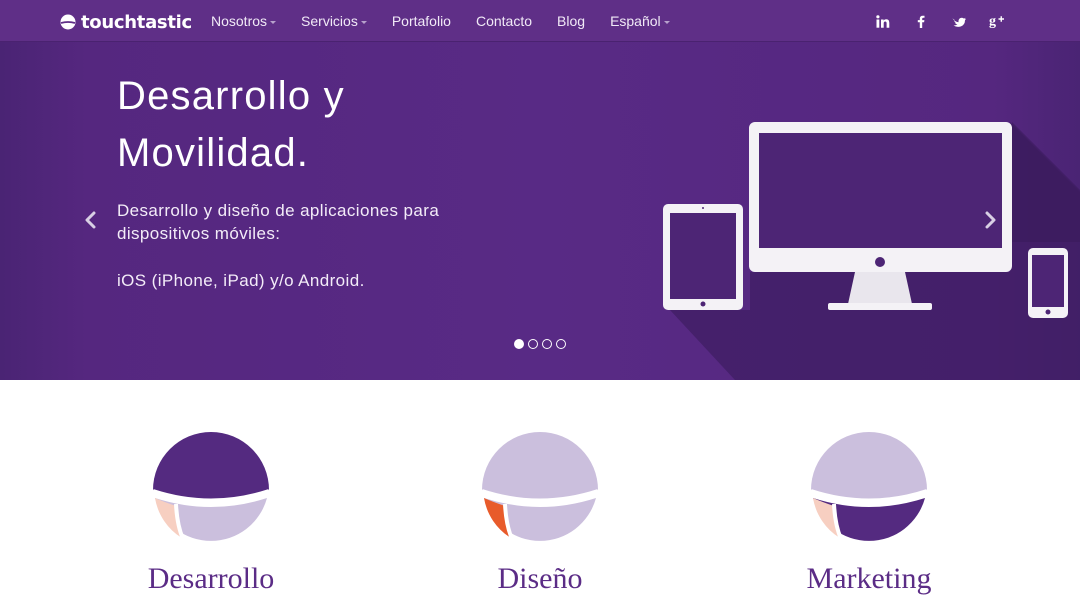 The width and height of the screenshot is (1080, 608). Describe the element at coordinates (239, 21) in the screenshot. I see `nav-item-label: Nosotros` at that location.